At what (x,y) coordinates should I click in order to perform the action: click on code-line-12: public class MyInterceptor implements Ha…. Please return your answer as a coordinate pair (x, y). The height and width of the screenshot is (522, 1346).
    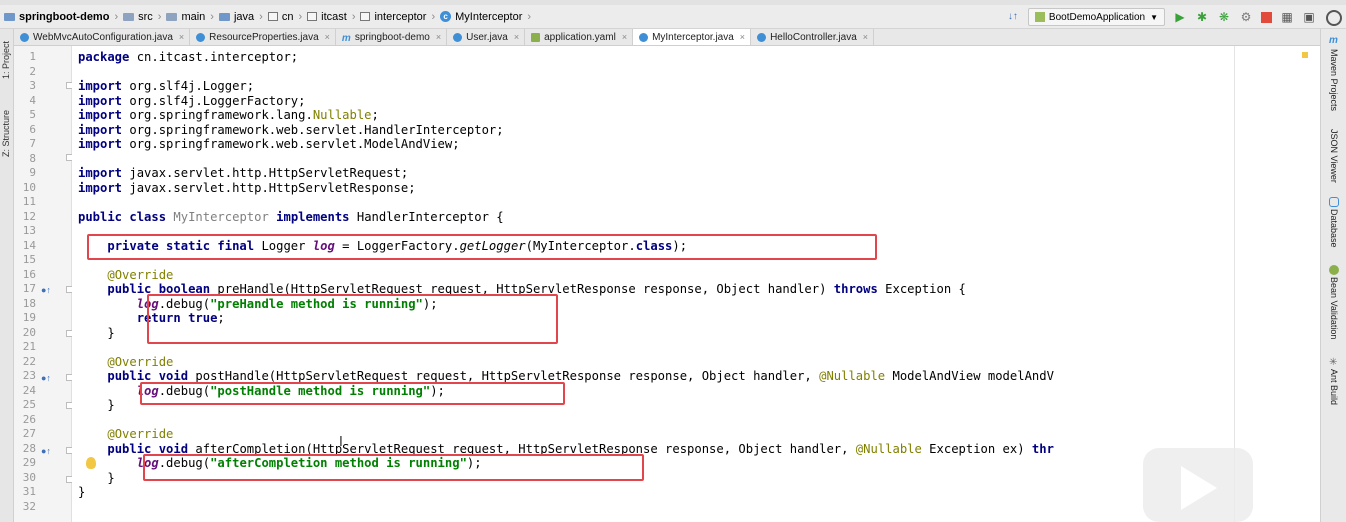
    Looking at the image, I should click on (291, 216).